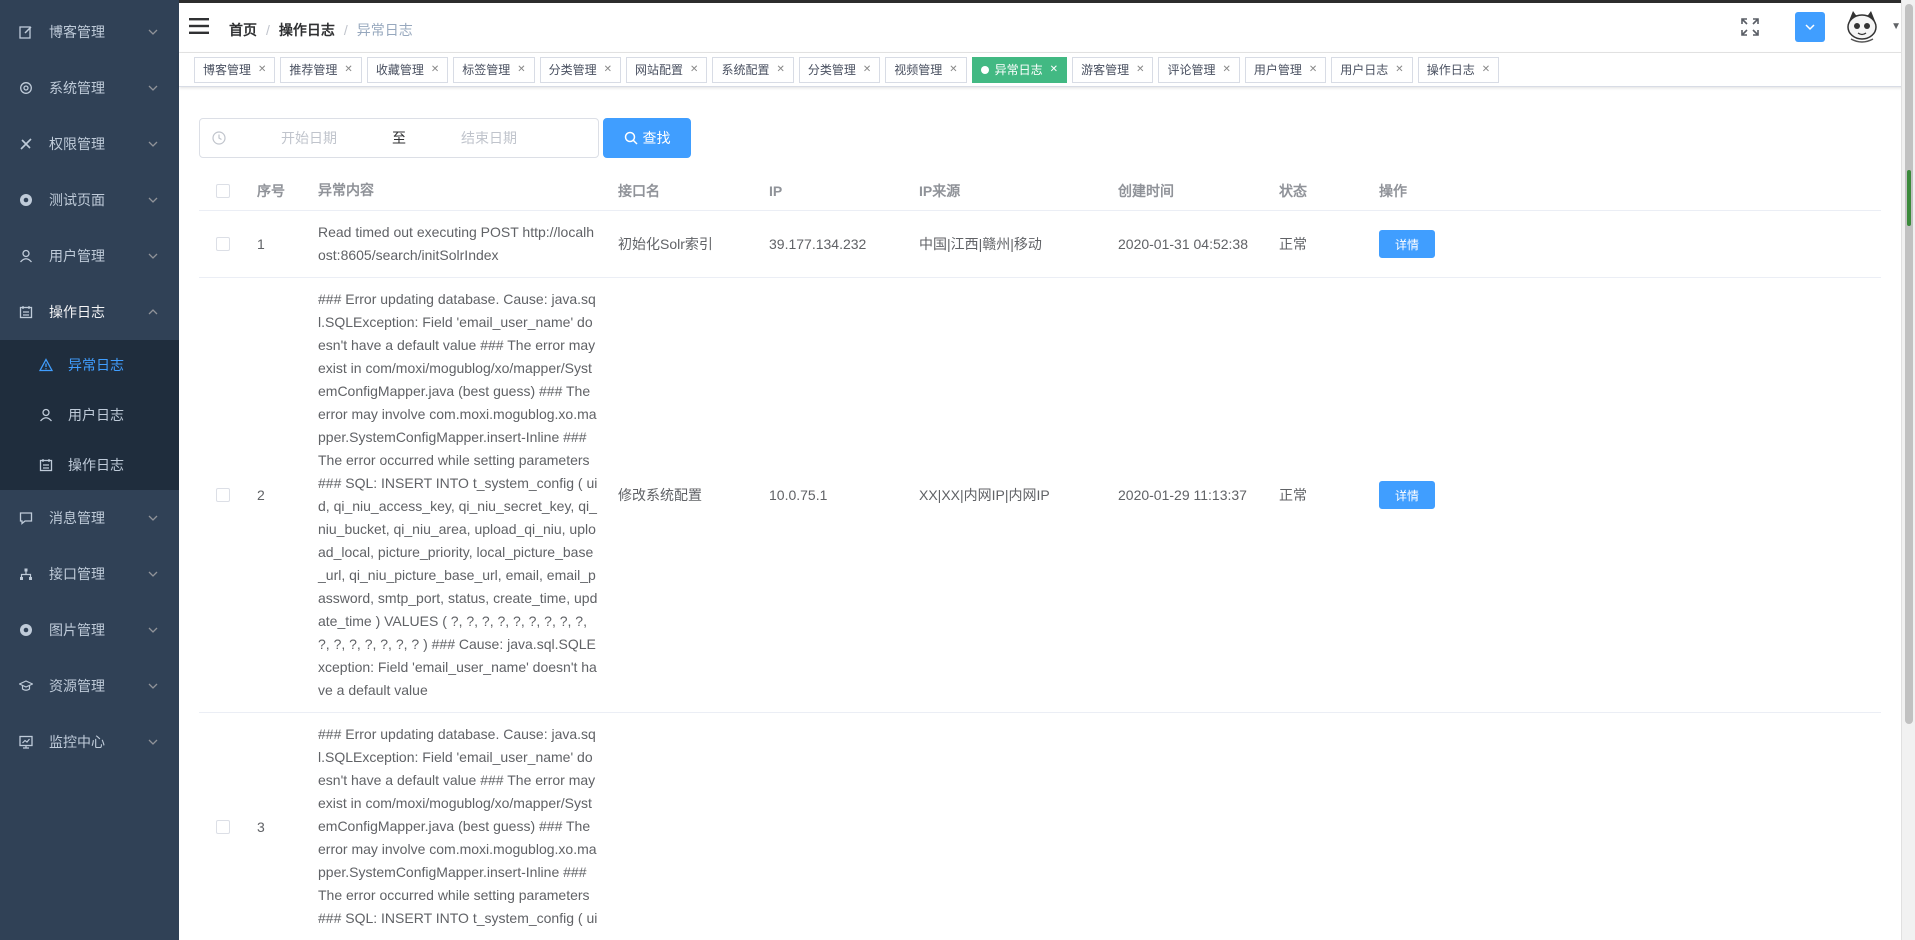  I want to click on start-date-input, so click(309, 138).